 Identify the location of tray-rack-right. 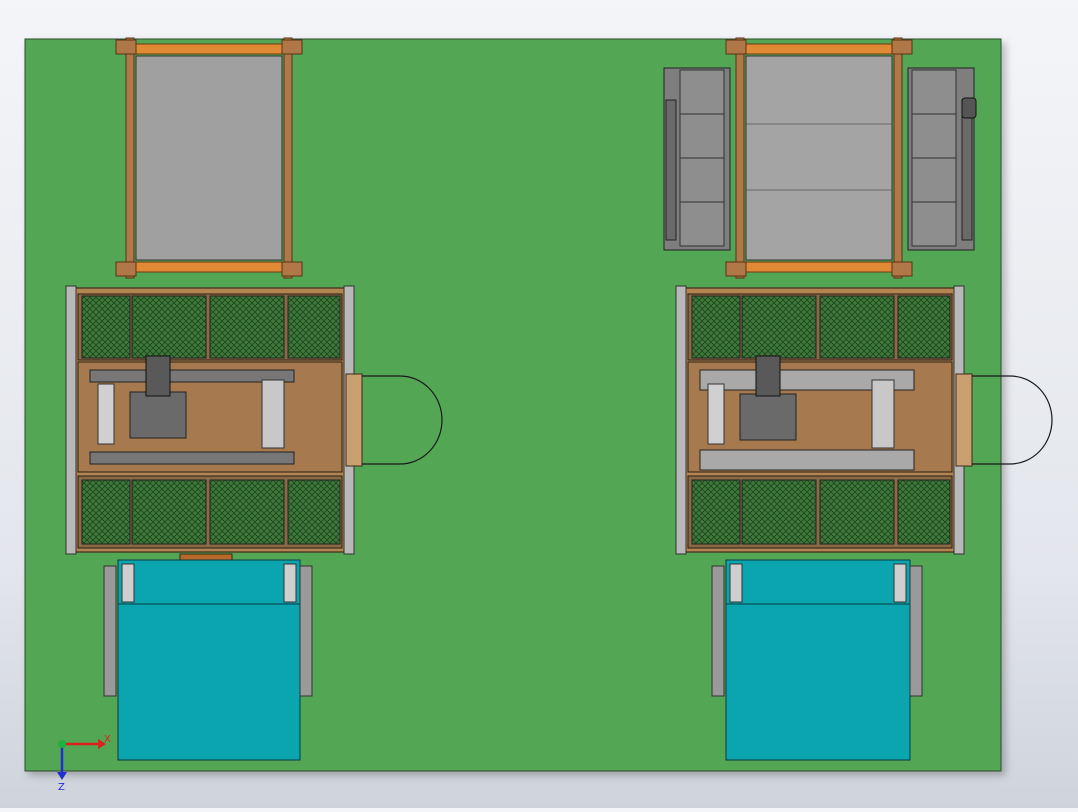
(819, 158).